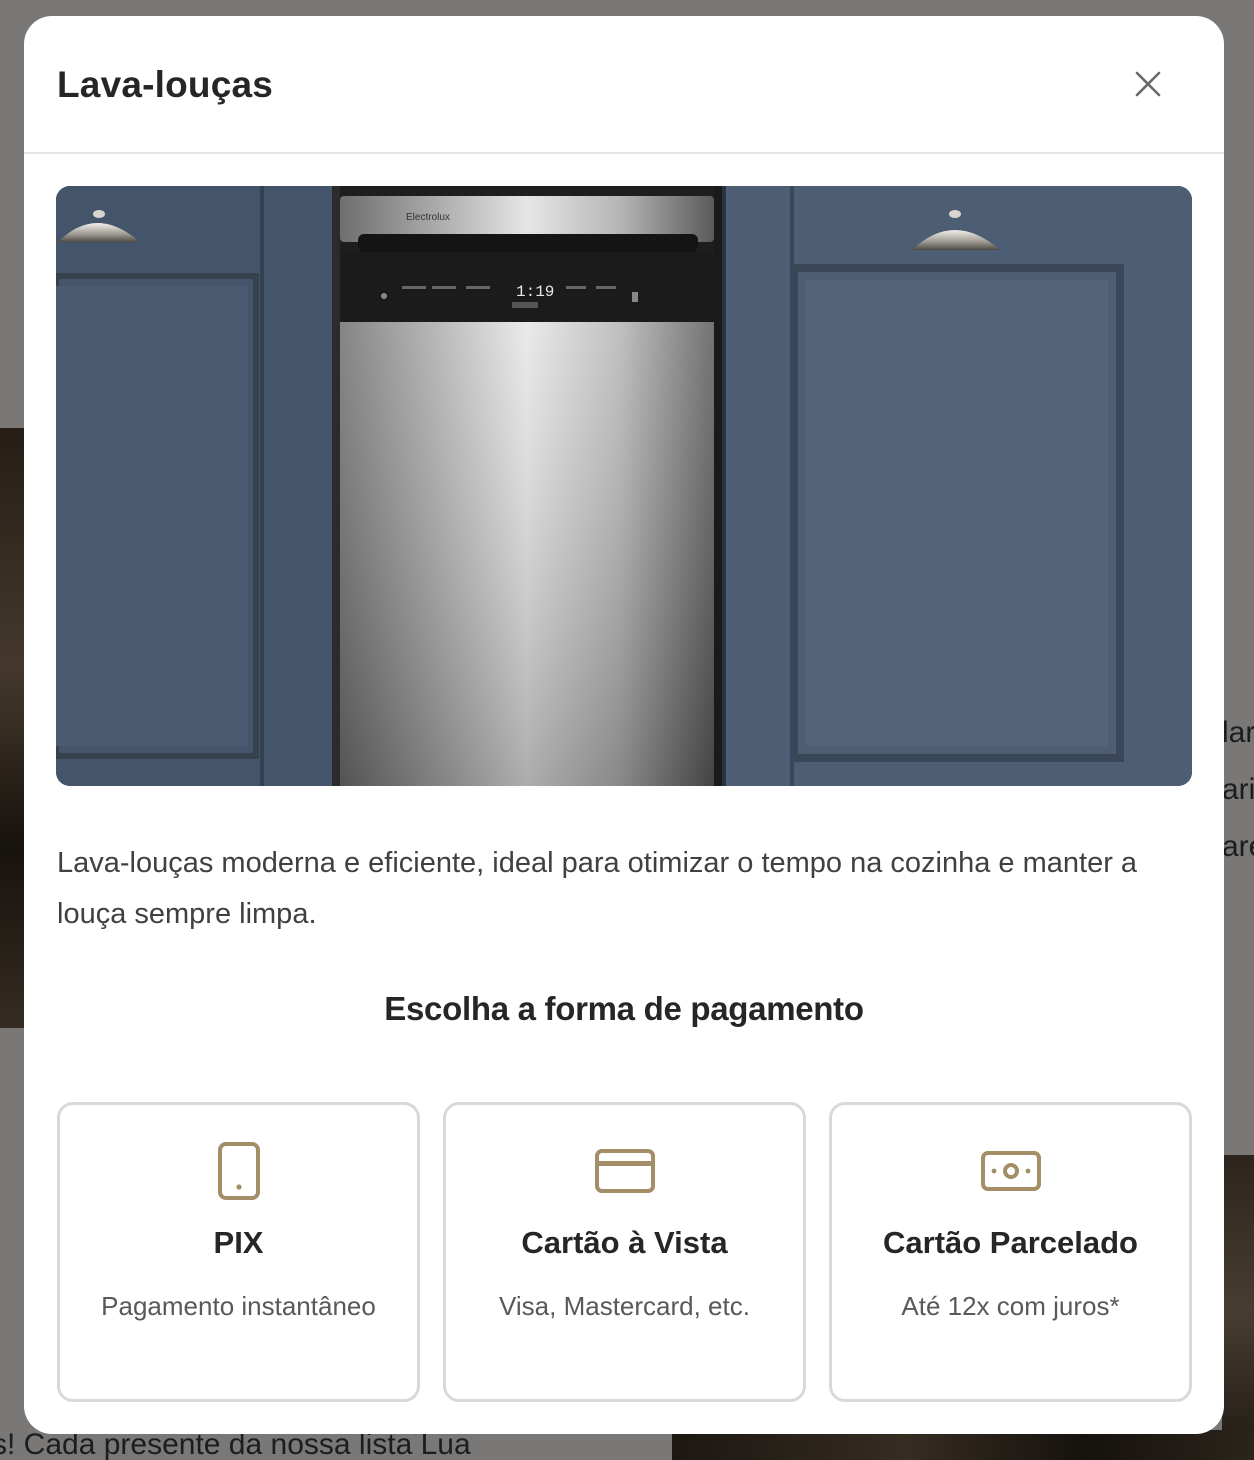 Image resolution: width=1254 pixels, height=1460 pixels. I want to click on payment-option-card-cash: Cartão à Vista Visa, Mastercard, etc., so click(624, 1252).